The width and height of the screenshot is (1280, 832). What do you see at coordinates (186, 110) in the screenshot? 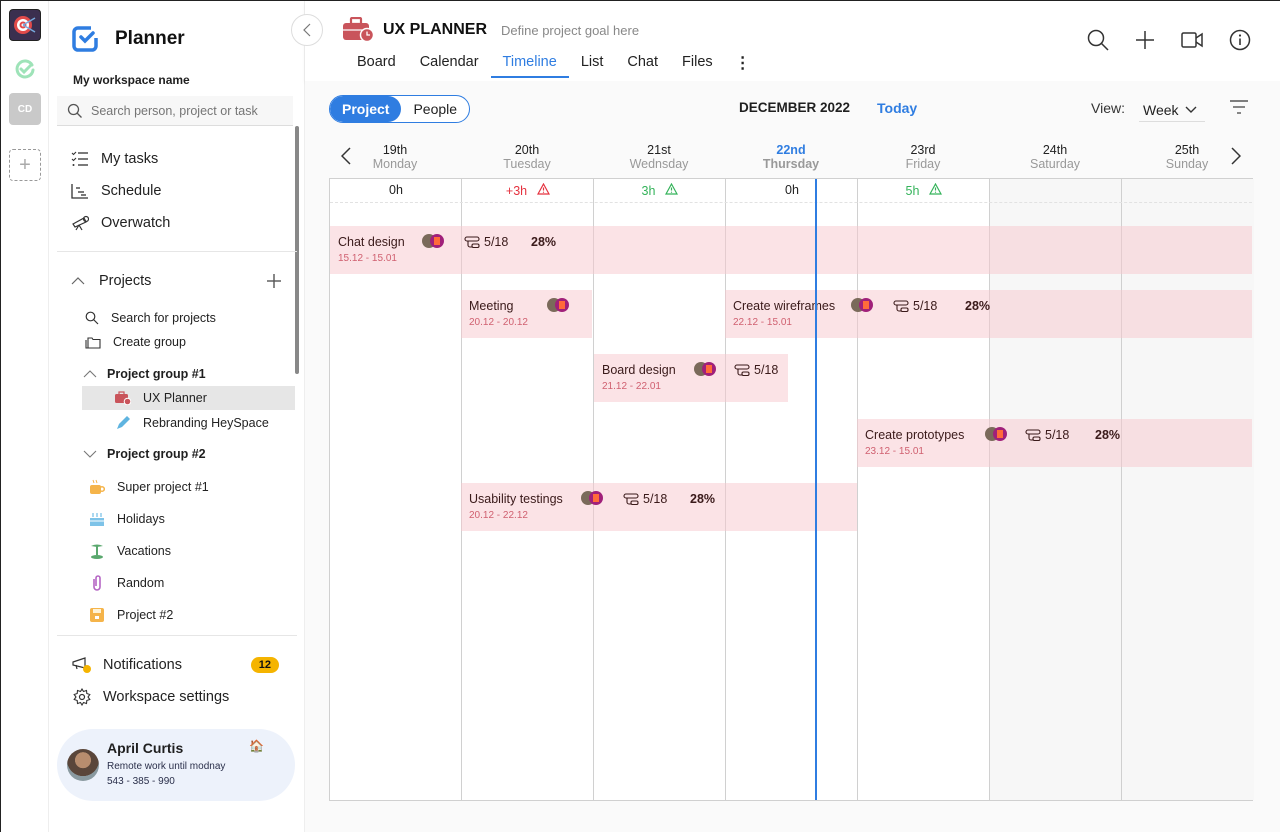
I see `search-input` at bounding box center [186, 110].